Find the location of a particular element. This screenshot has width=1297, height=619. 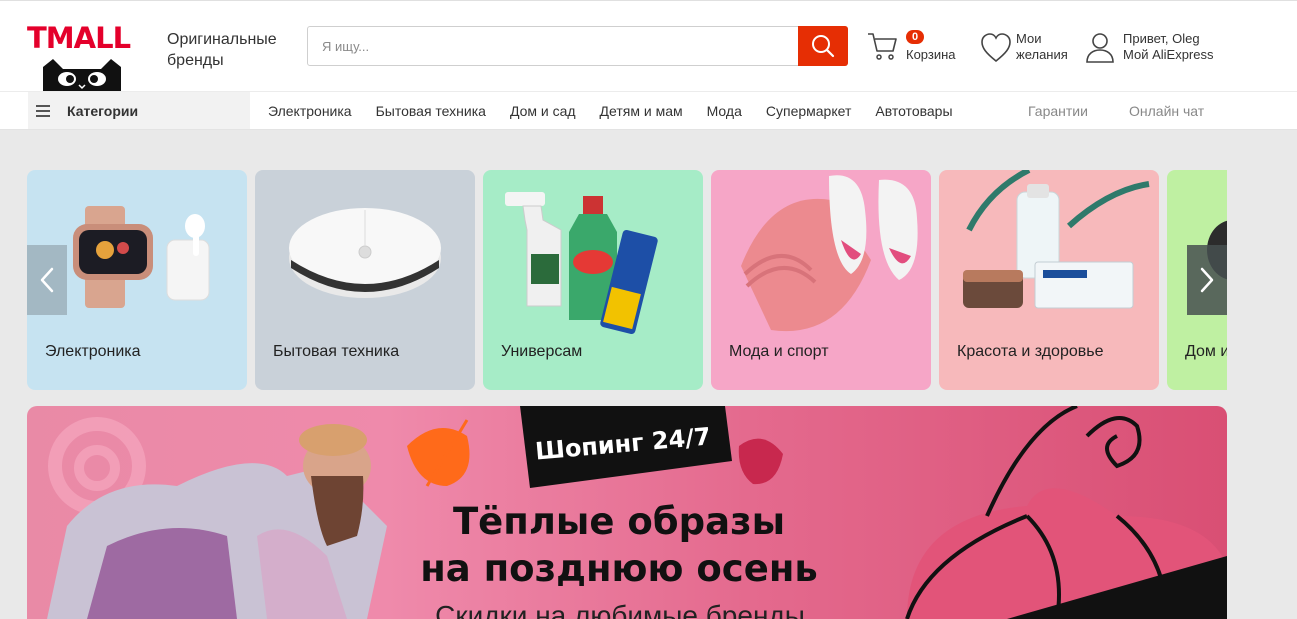

chevron-right-icon is located at coordinates (1207, 280).